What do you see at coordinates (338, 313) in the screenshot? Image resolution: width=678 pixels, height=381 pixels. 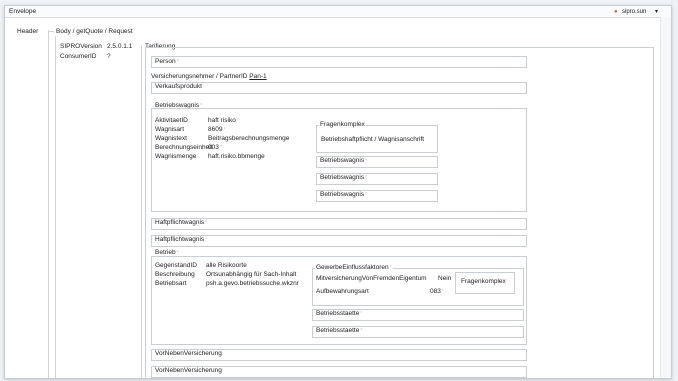 I see `betriebsstaette-1-label: Betriebsstaette` at bounding box center [338, 313].